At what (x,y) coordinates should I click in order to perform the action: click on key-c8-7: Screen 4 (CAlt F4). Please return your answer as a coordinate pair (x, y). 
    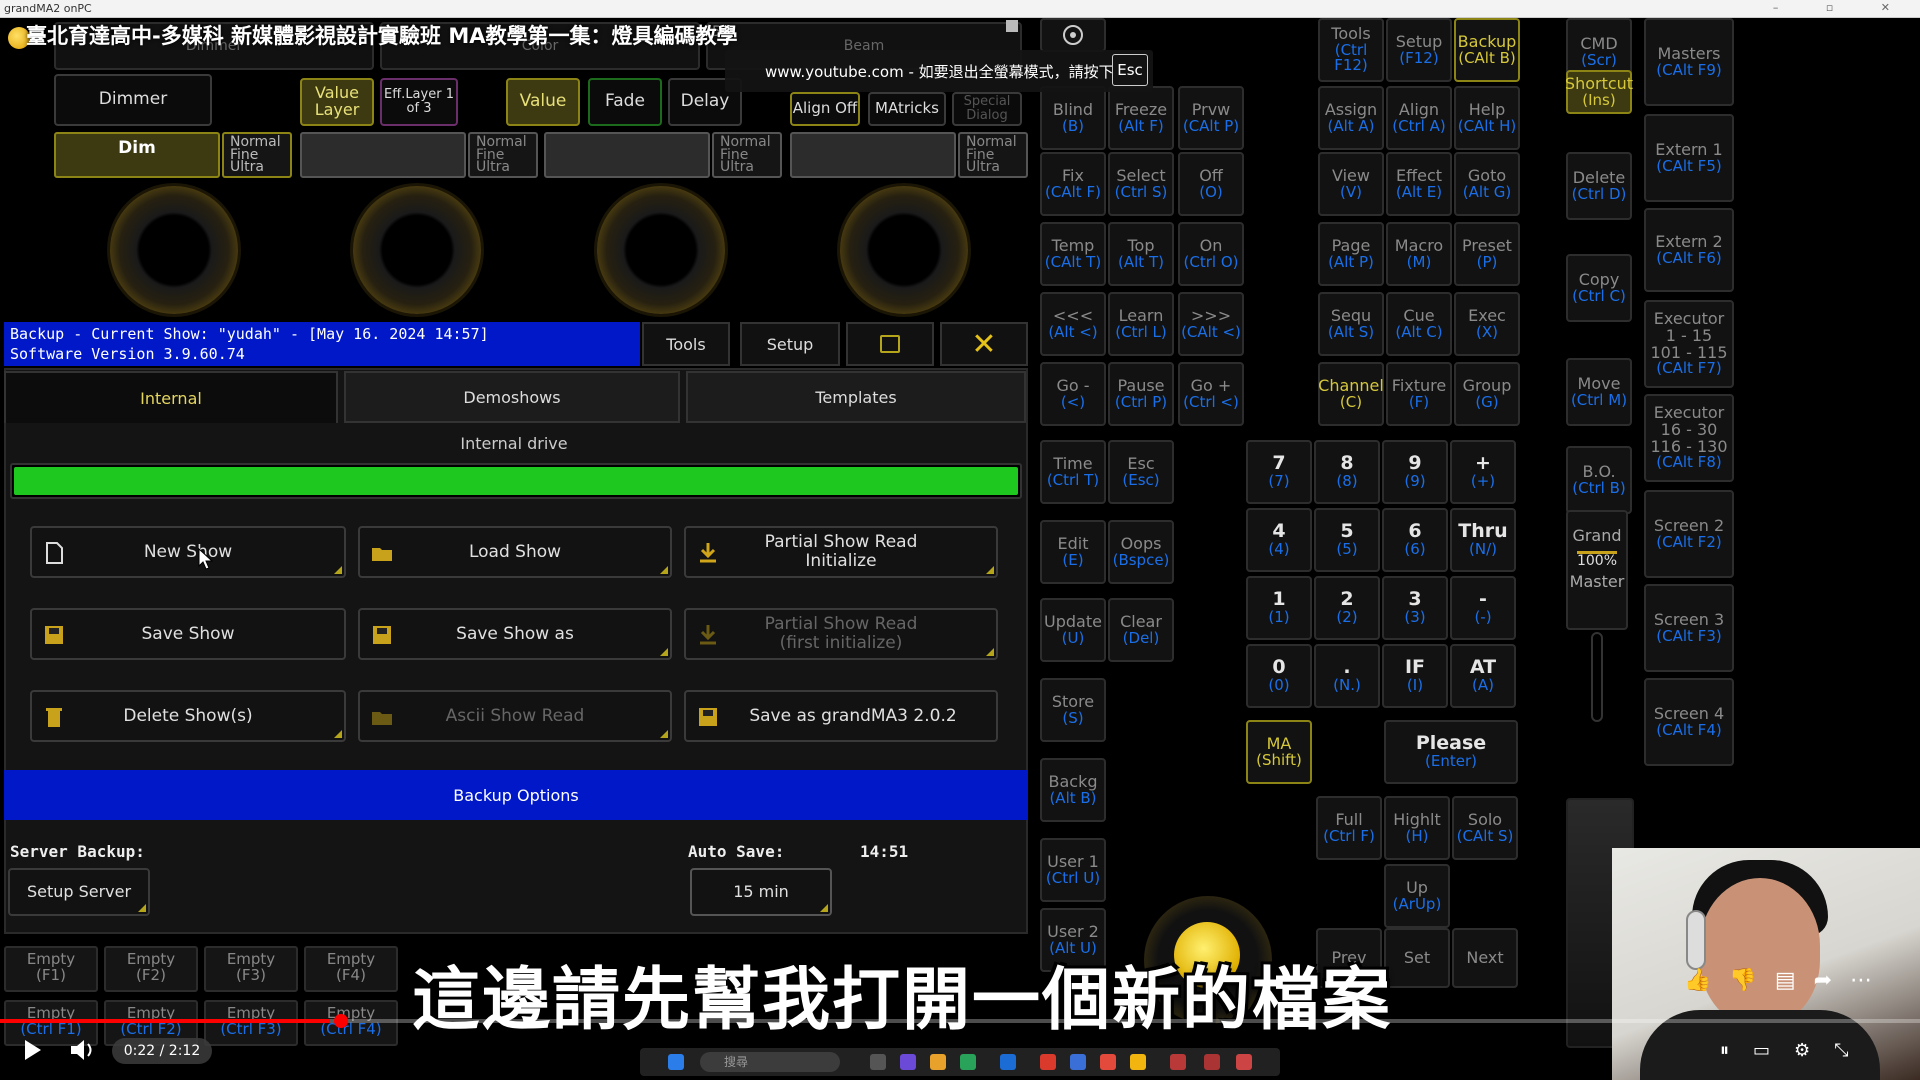
    Looking at the image, I should click on (1689, 722).